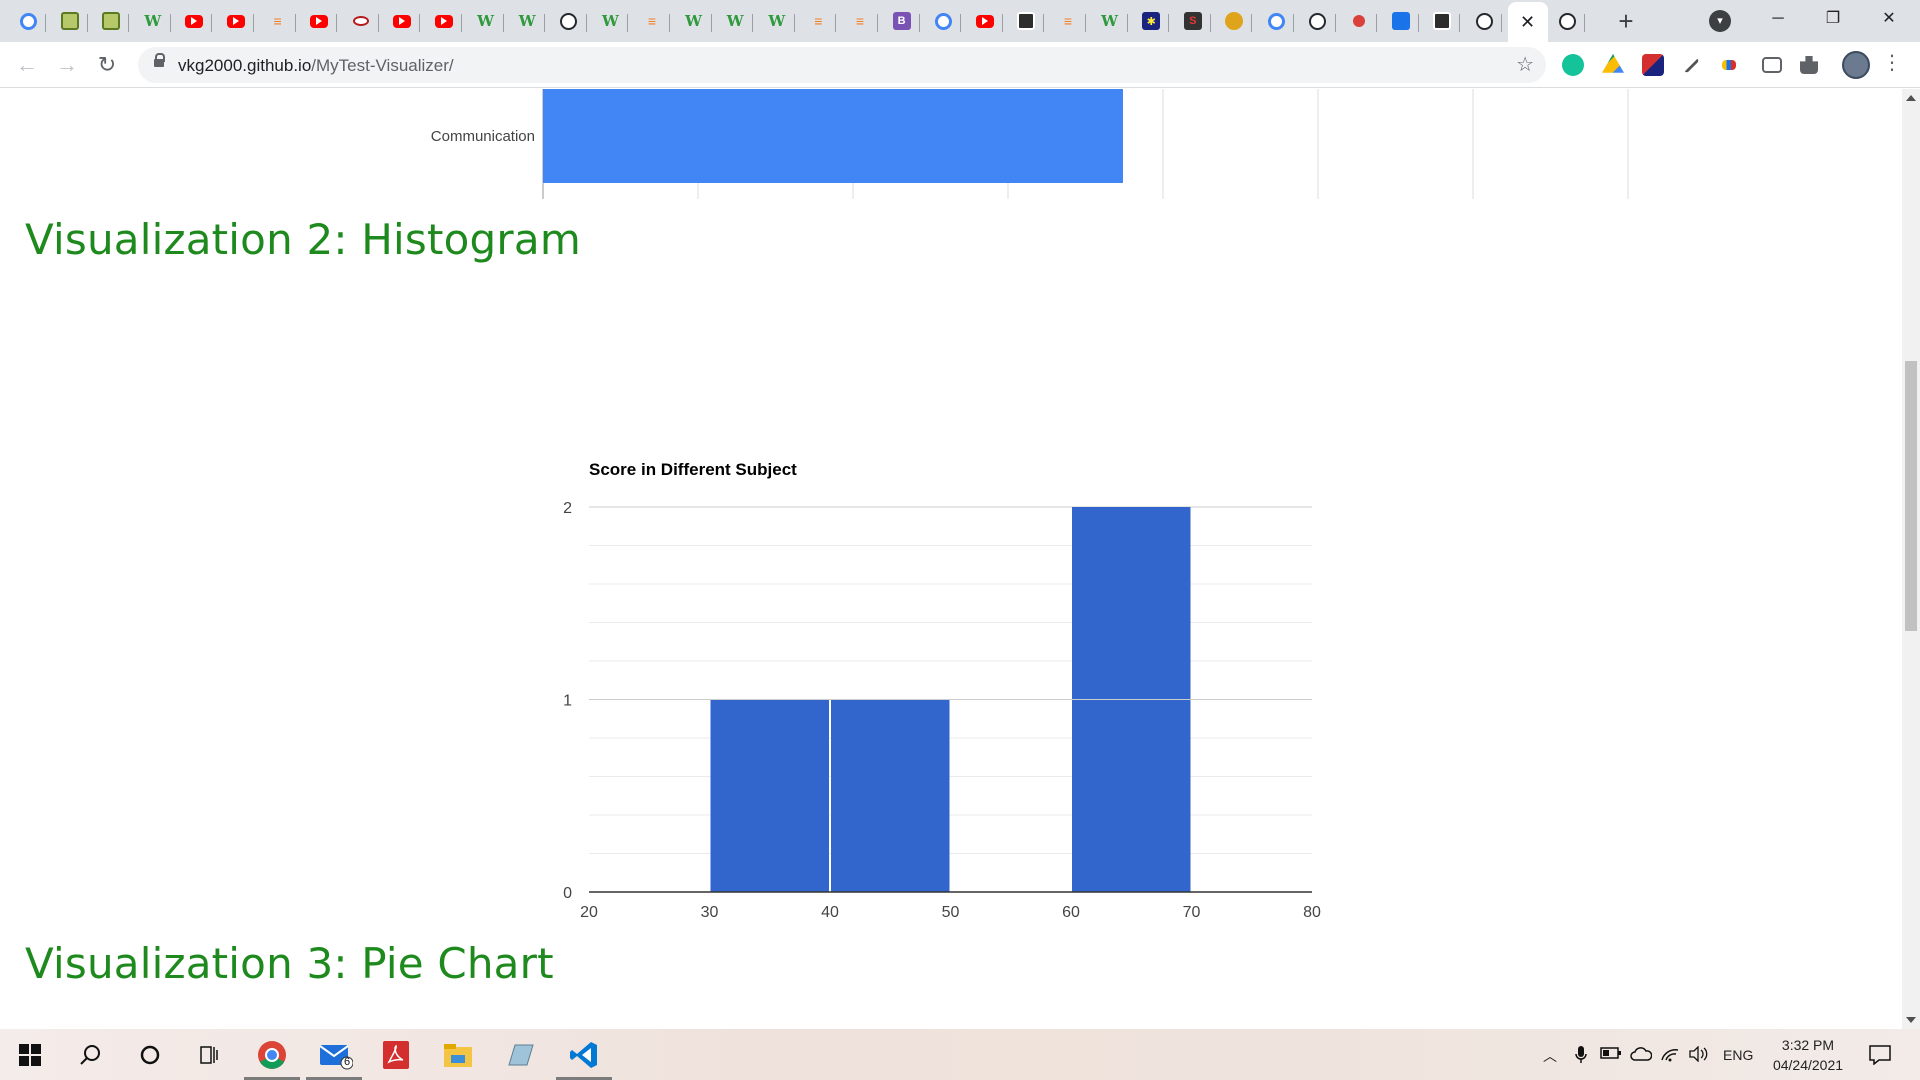 The height and width of the screenshot is (1080, 1920). I want to click on restore-button: ❐, so click(1833, 19).